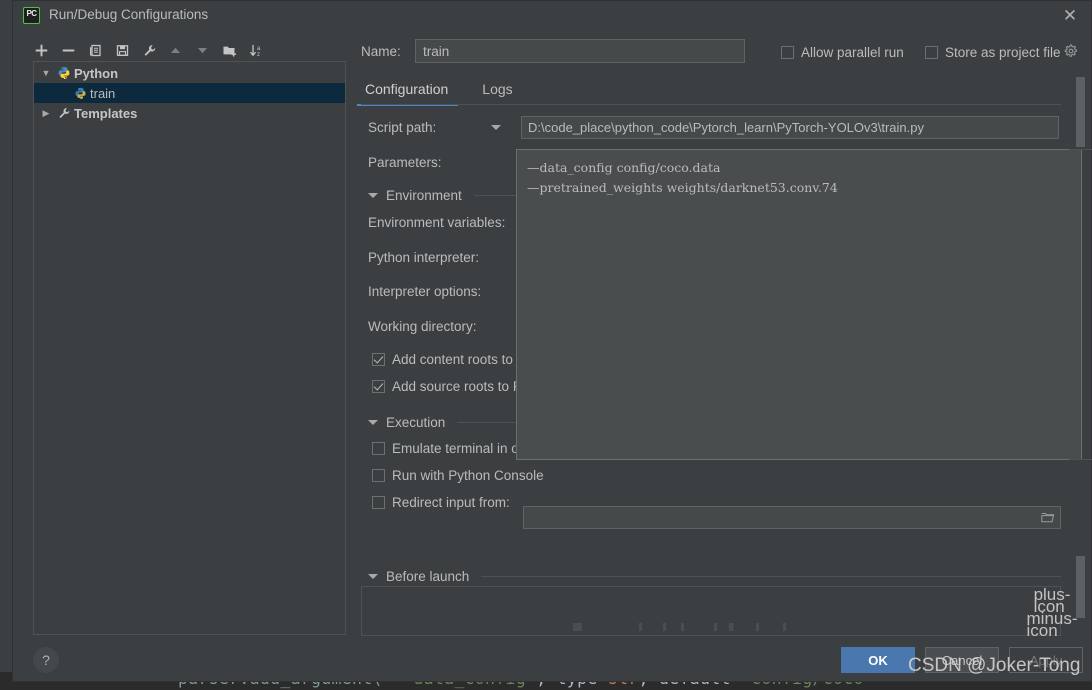  What do you see at coordinates (68, 50) in the screenshot?
I see `remove-configuration-button` at bounding box center [68, 50].